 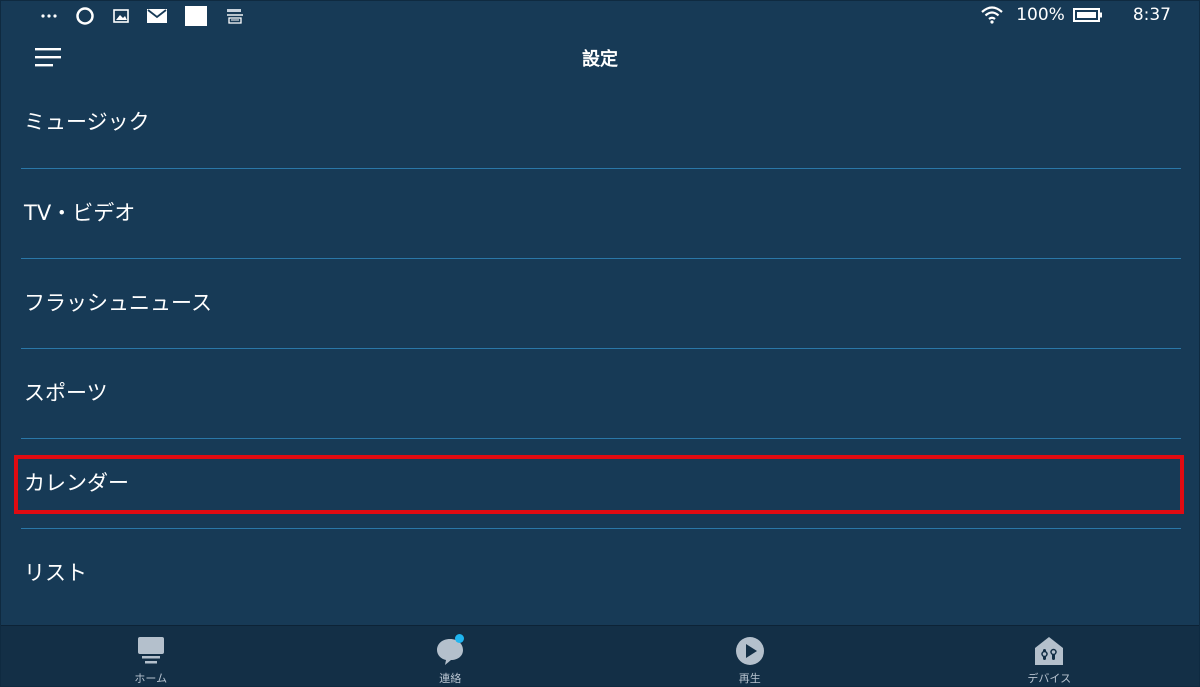 What do you see at coordinates (49, 16) in the screenshot?
I see `more-dots-icon` at bounding box center [49, 16].